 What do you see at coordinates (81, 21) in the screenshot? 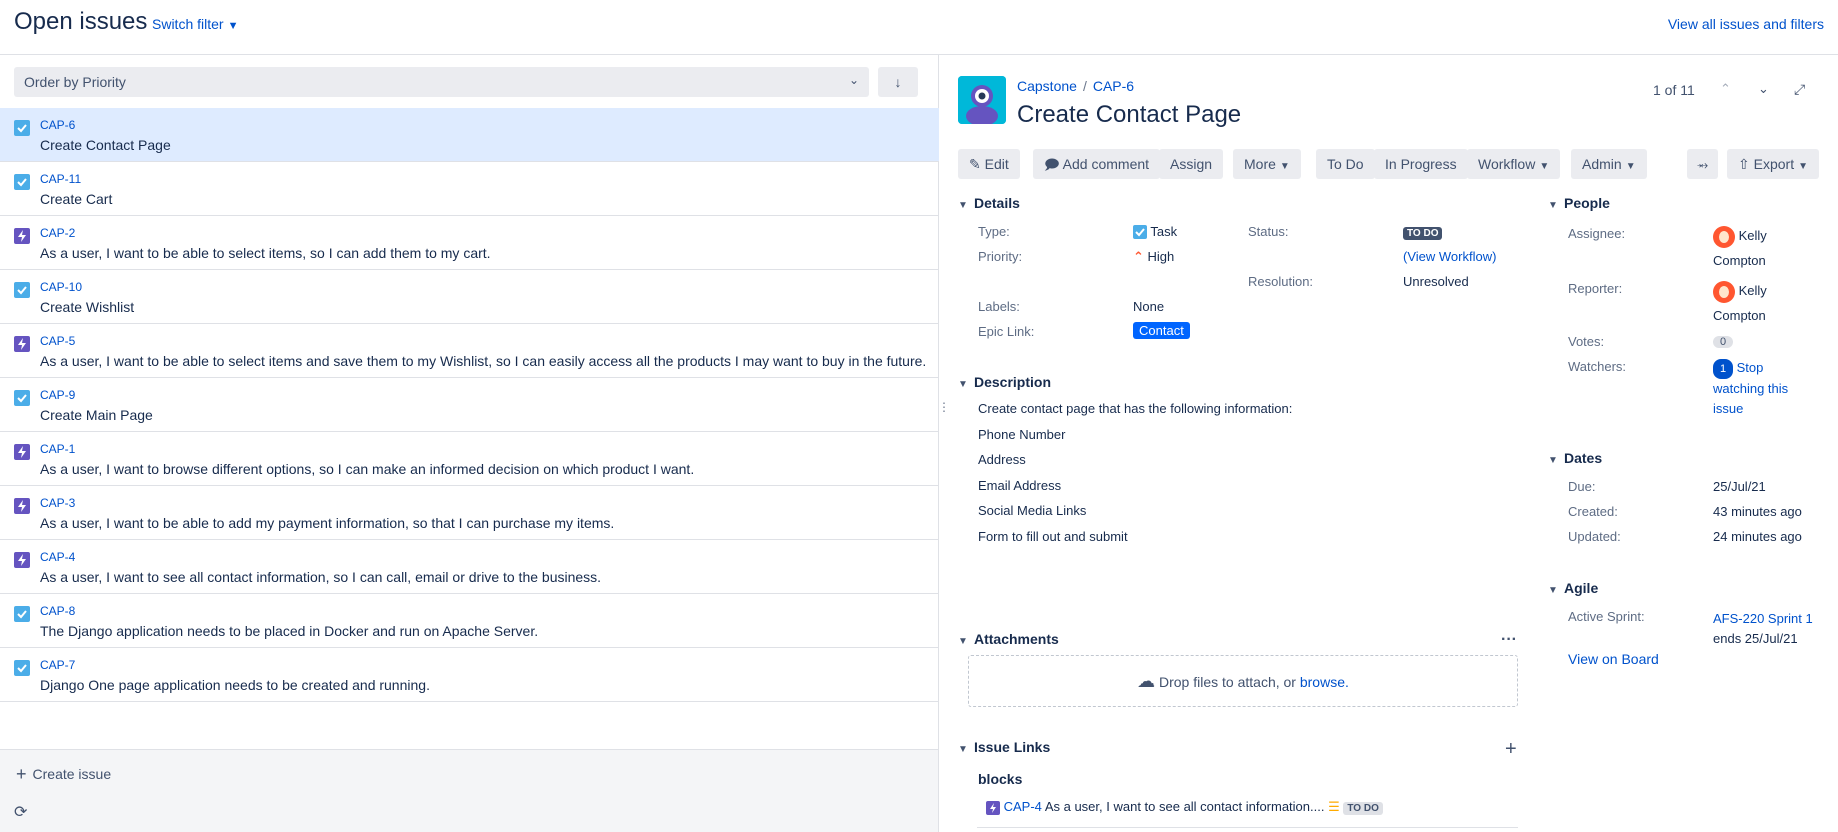
I see `page-title: Open issues` at bounding box center [81, 21].